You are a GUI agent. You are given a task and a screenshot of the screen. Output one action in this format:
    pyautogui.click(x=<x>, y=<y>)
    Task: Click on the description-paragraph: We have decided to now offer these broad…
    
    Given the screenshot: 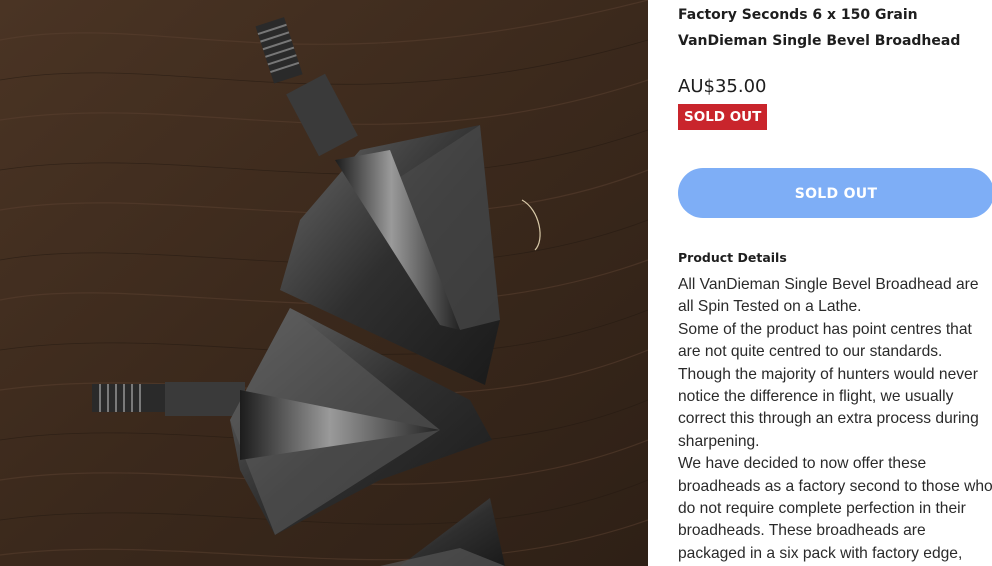 What is the action you would take?
    pyautogui.click(x=835, y=508)
    